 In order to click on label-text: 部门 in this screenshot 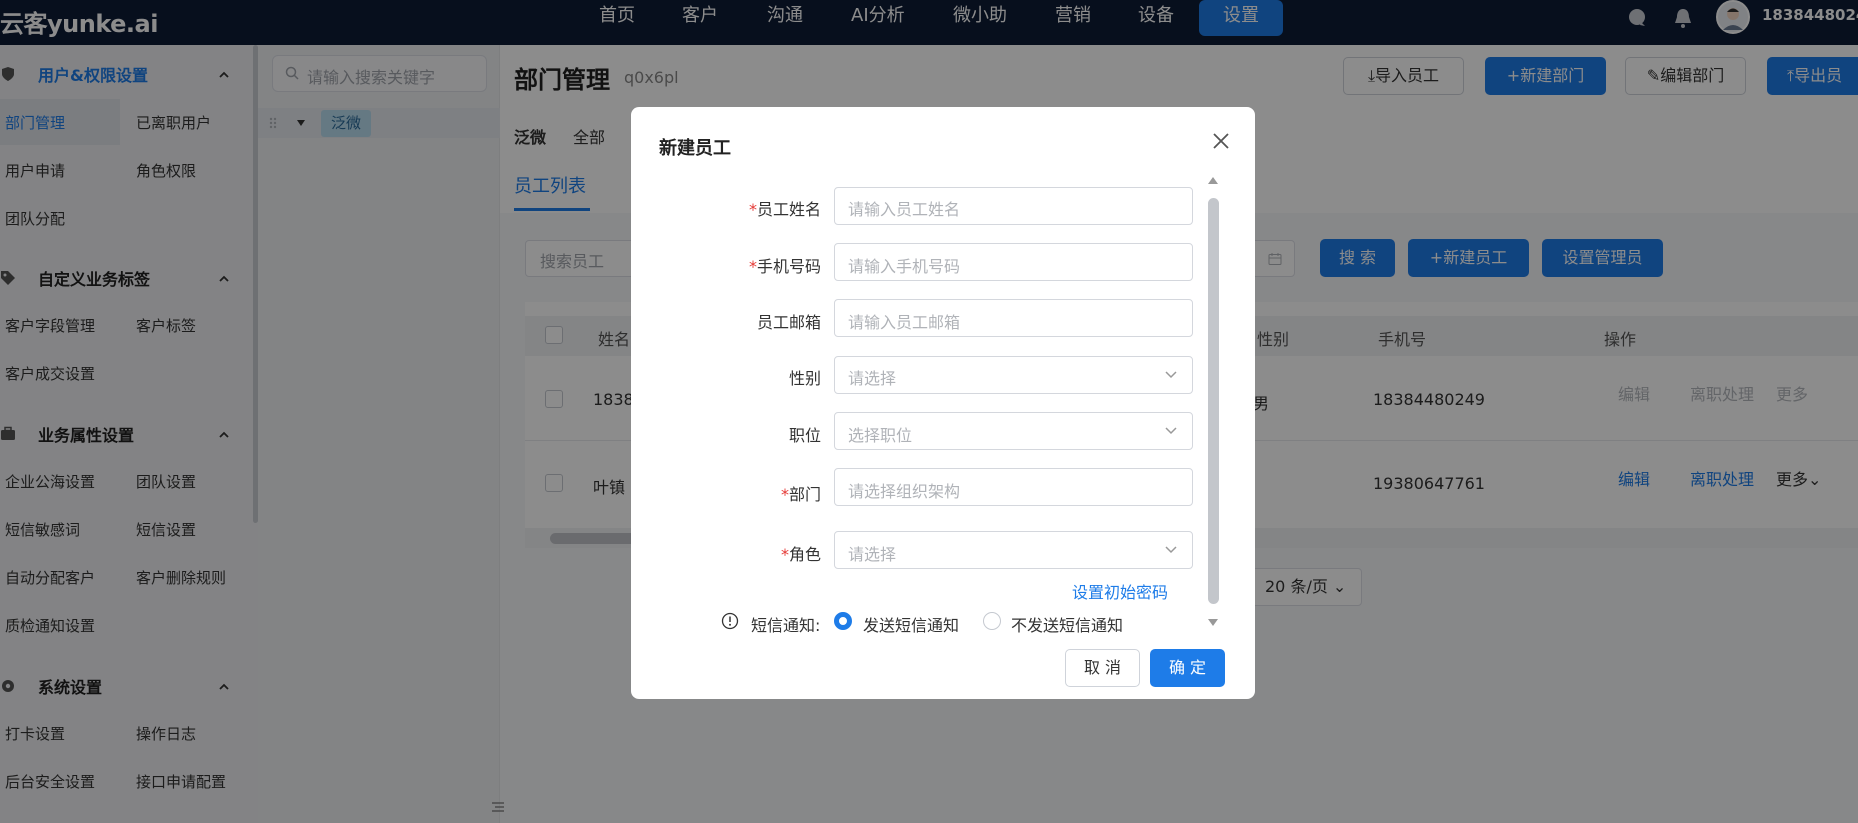, I will do `click(804, 494)`.